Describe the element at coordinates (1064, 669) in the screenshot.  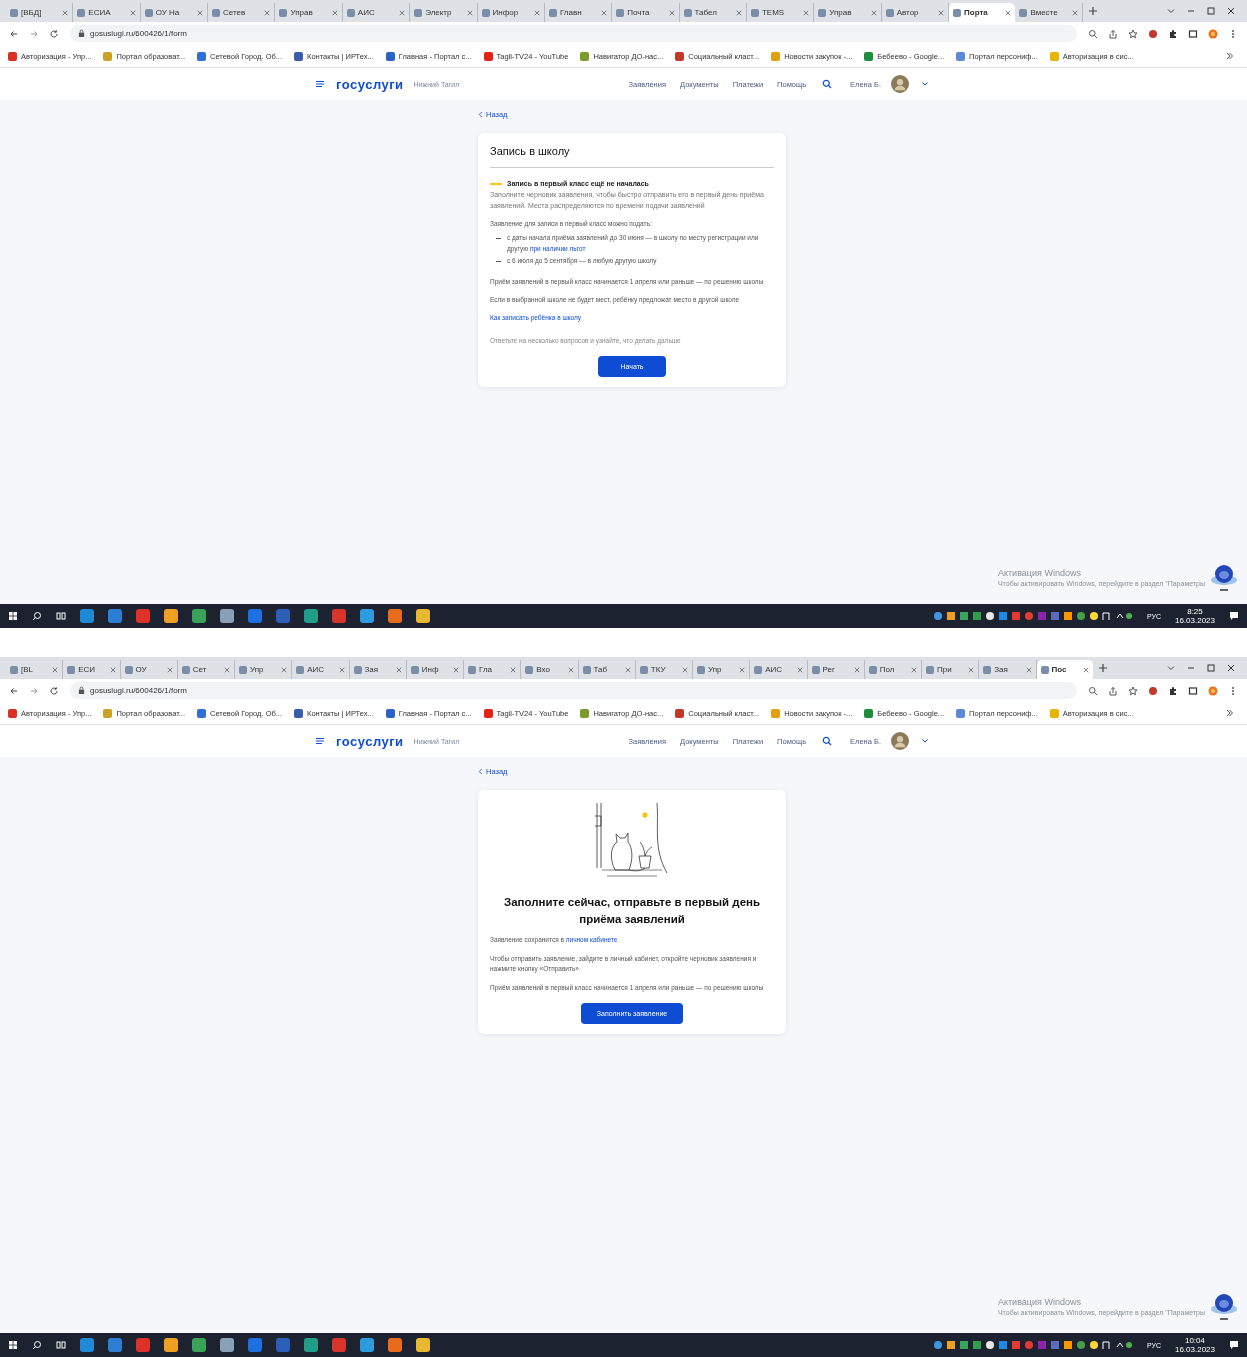
I see `browser-tab: Пос` at that location.